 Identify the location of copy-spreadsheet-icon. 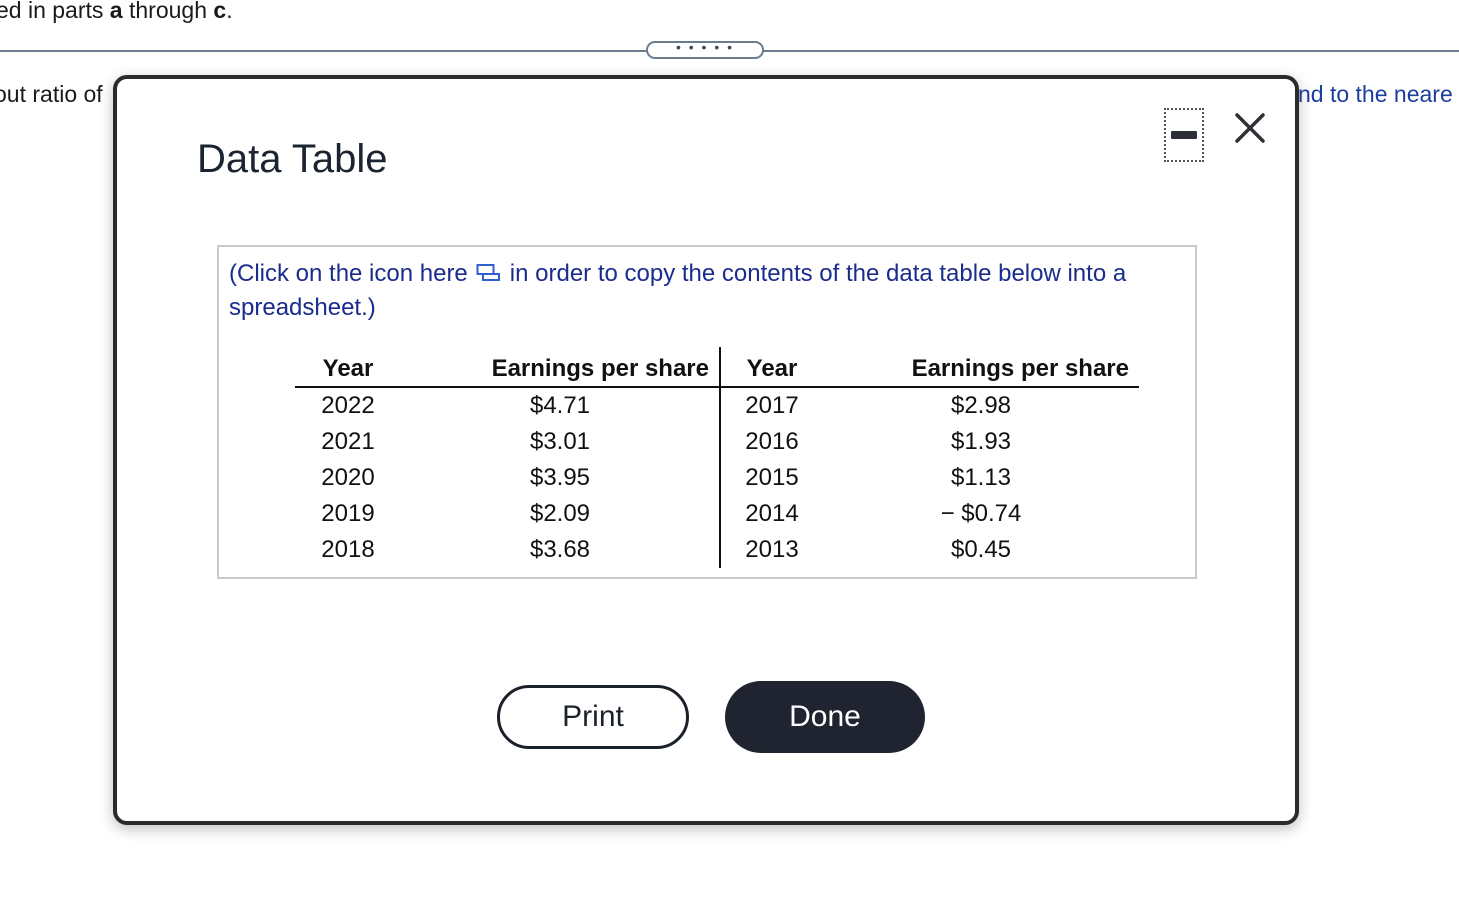
(488, 274).